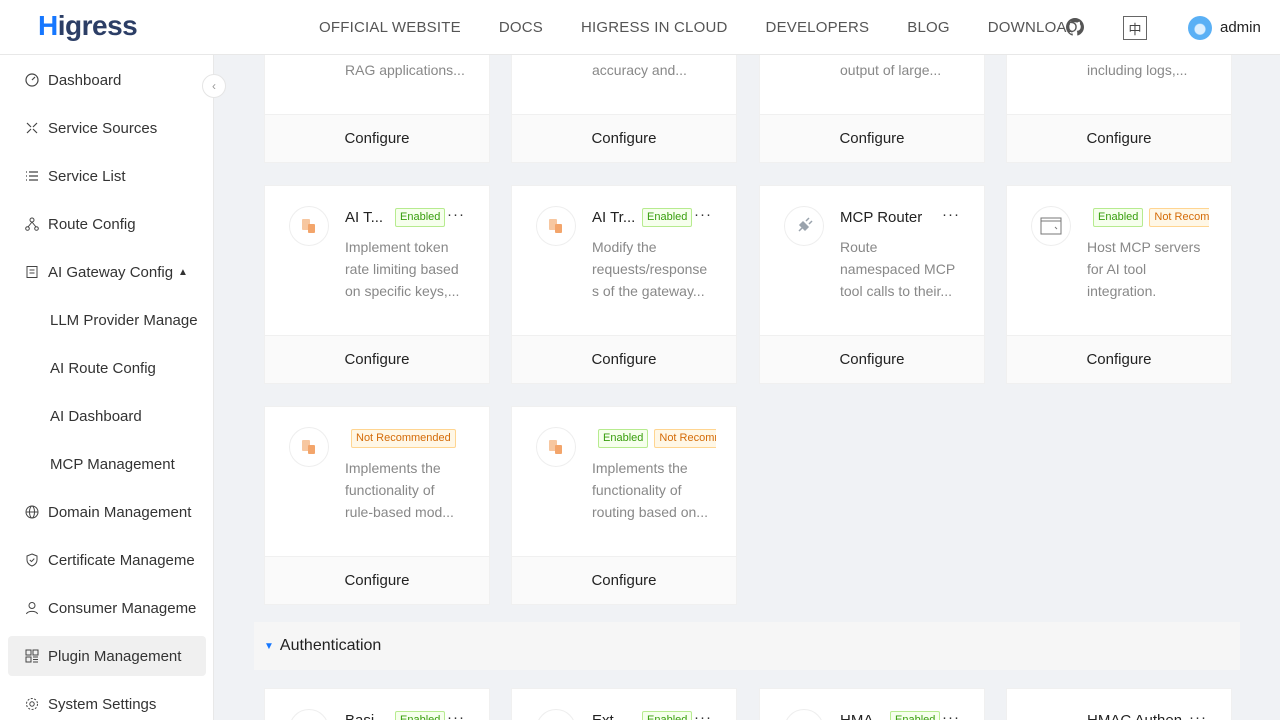 The height and width of the screenshot is (720, 1280). Describe the element at coordinates (872, 704) in the screenshot. I see `plugin-card-hmac-auth: HMA... Enabled ···` at that location.